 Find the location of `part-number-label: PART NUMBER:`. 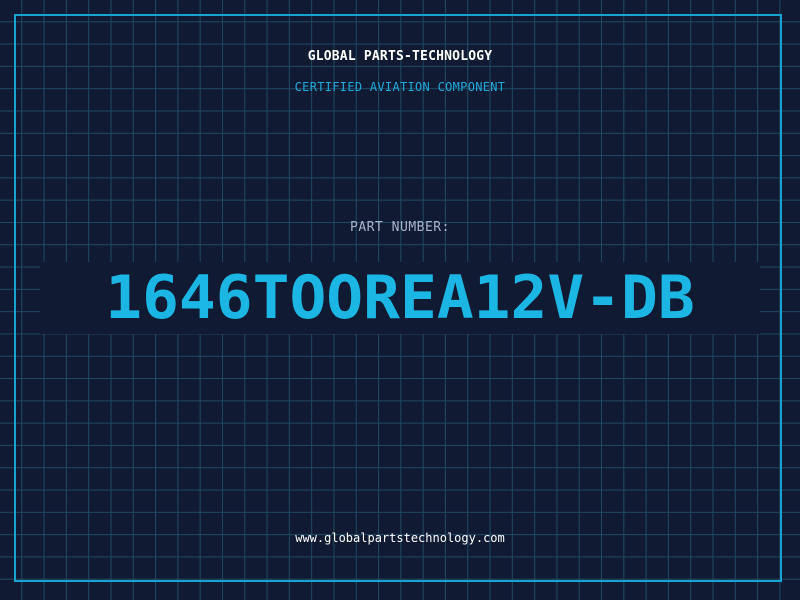

part-number-label: PART NUMBER: is located at coordinates (400, 227).